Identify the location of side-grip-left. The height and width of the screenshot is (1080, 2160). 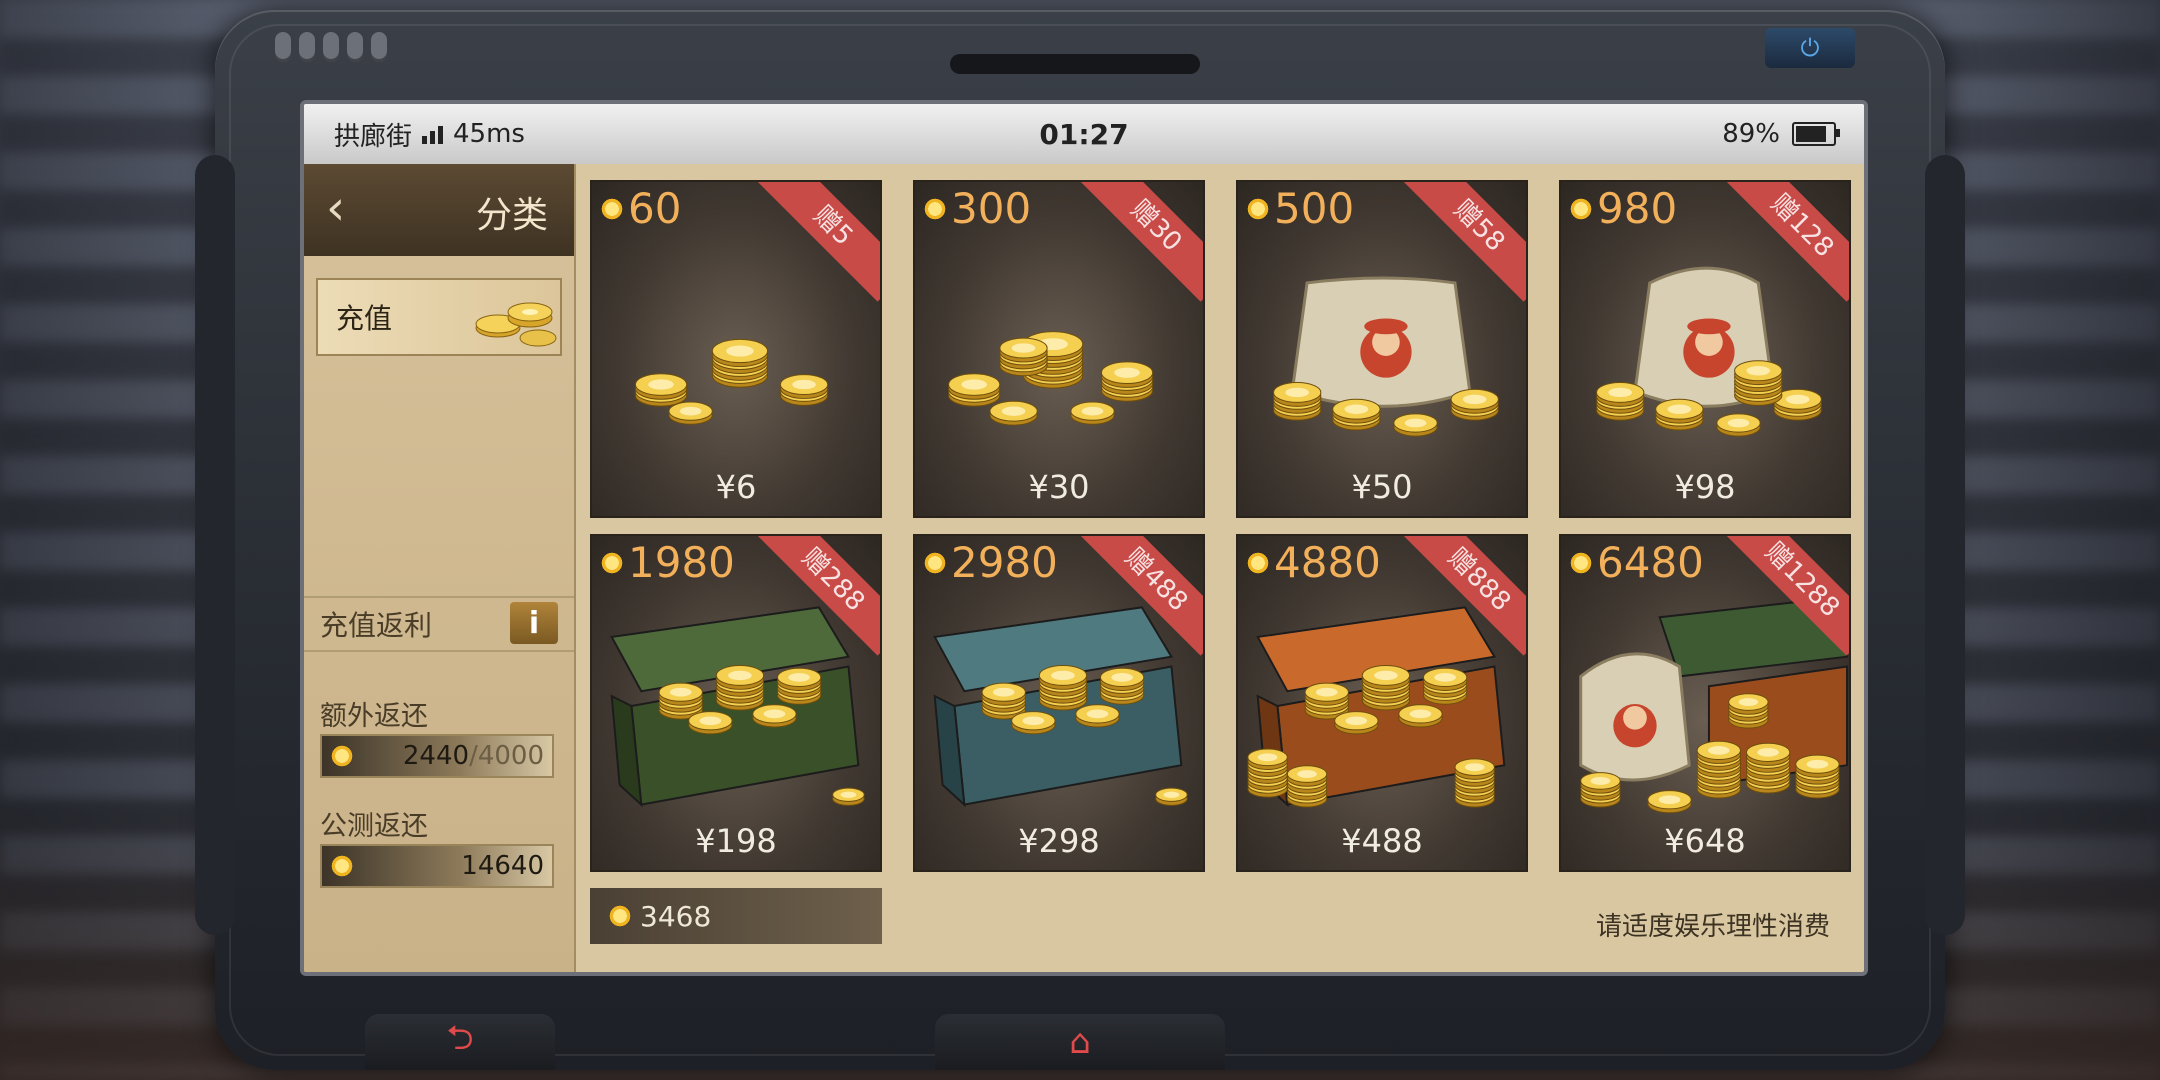
(215, 545).